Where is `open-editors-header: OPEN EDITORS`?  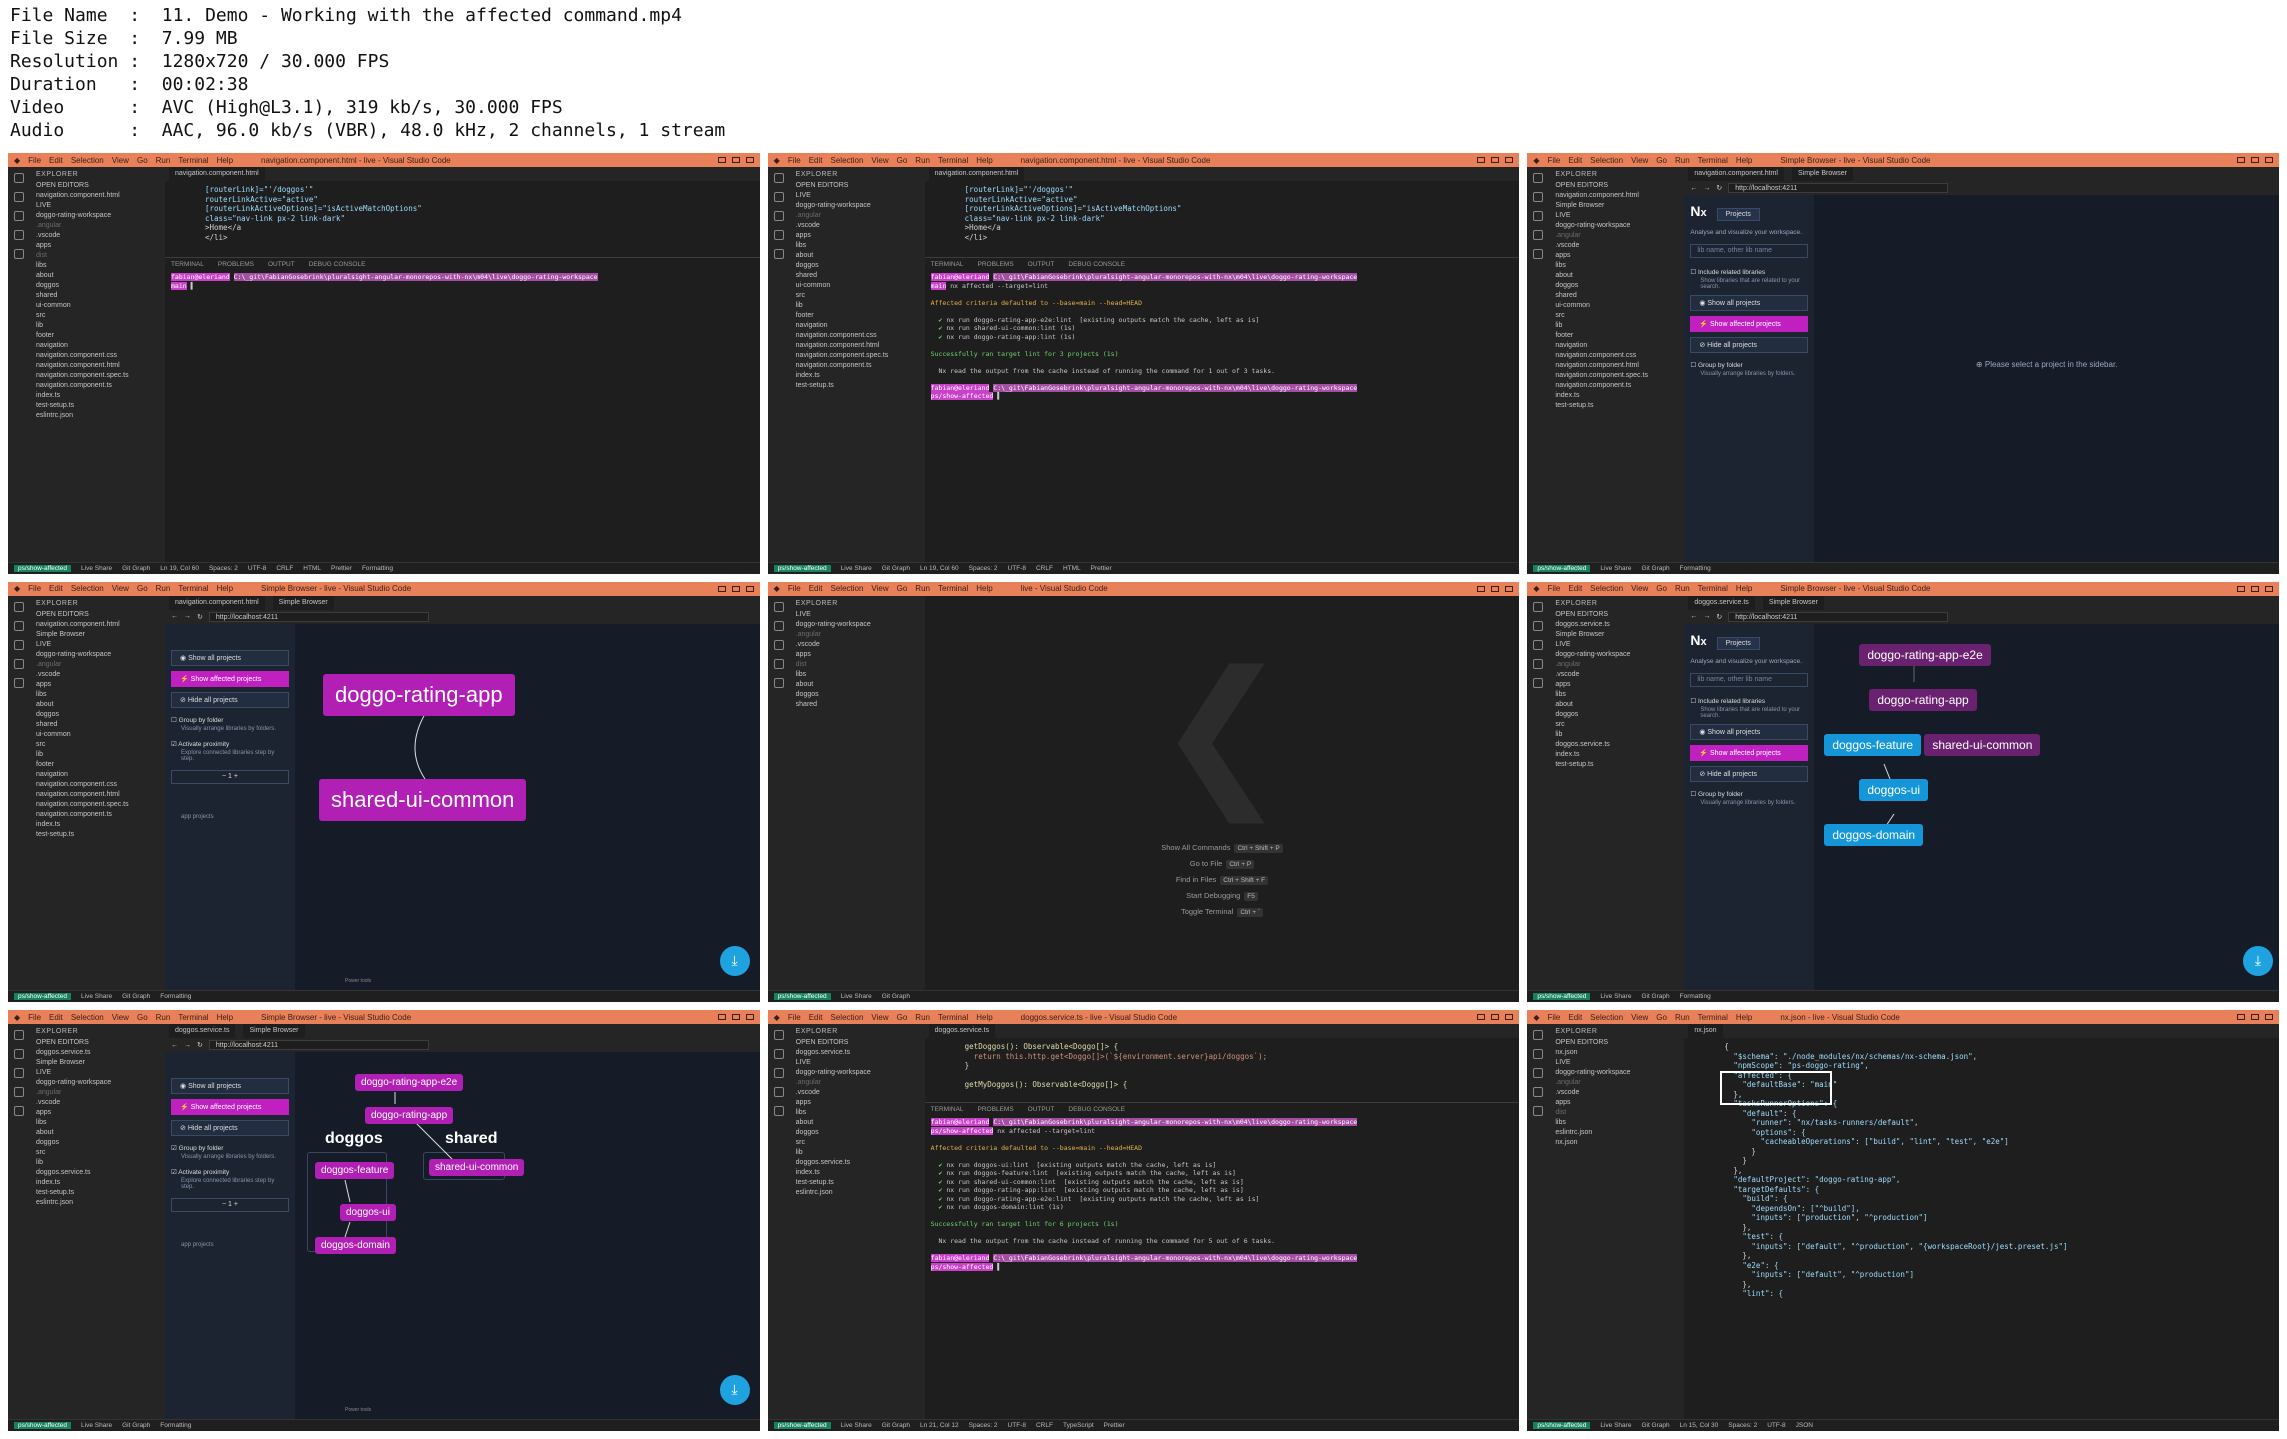 open-editors-header: OPEN EDITORS is located at coordinates (857, 186).